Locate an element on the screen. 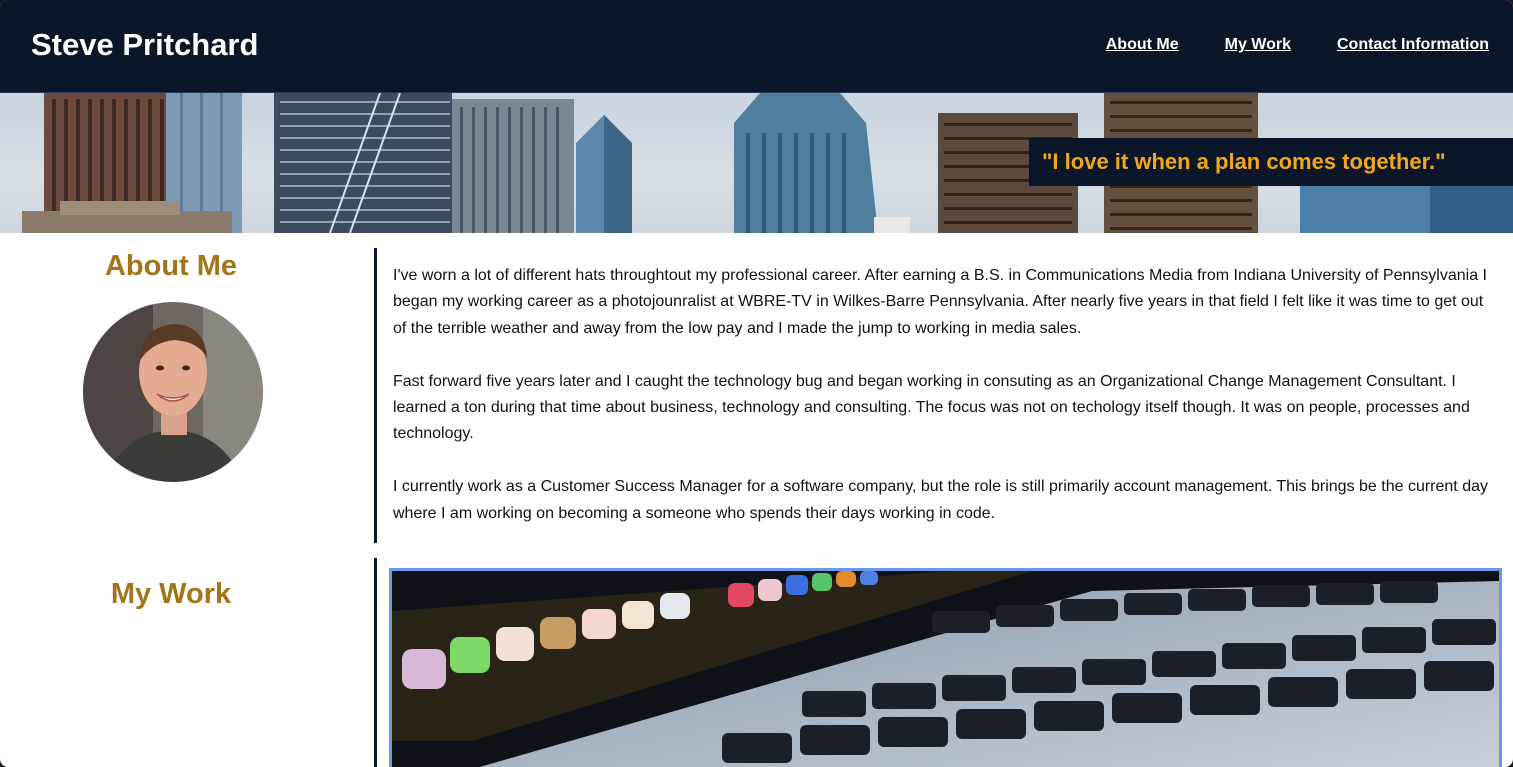  hero-quote: "I love it when a plan comes together." is located at coordinates (1271, 162).